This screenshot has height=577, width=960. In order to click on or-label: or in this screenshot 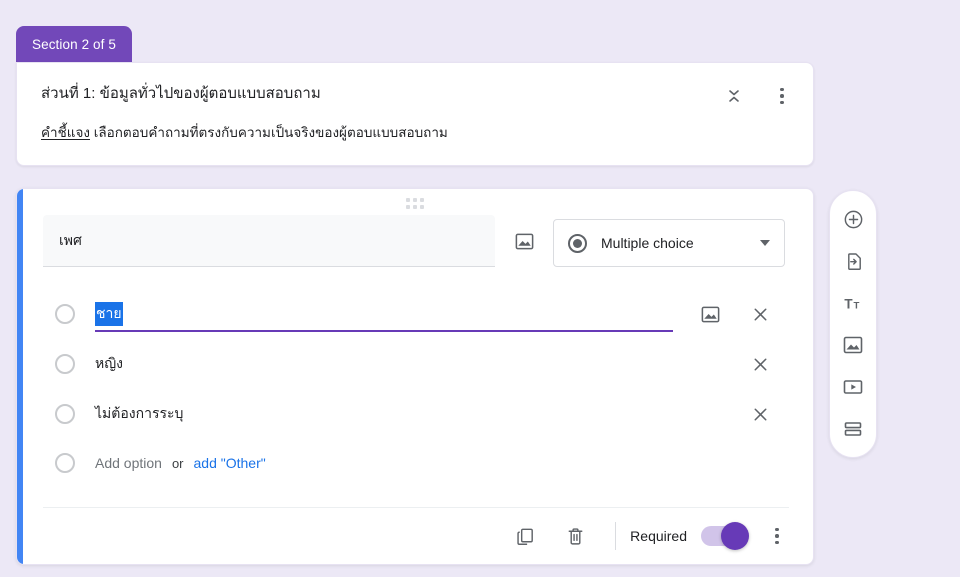, I will do `click(177, 463)`.